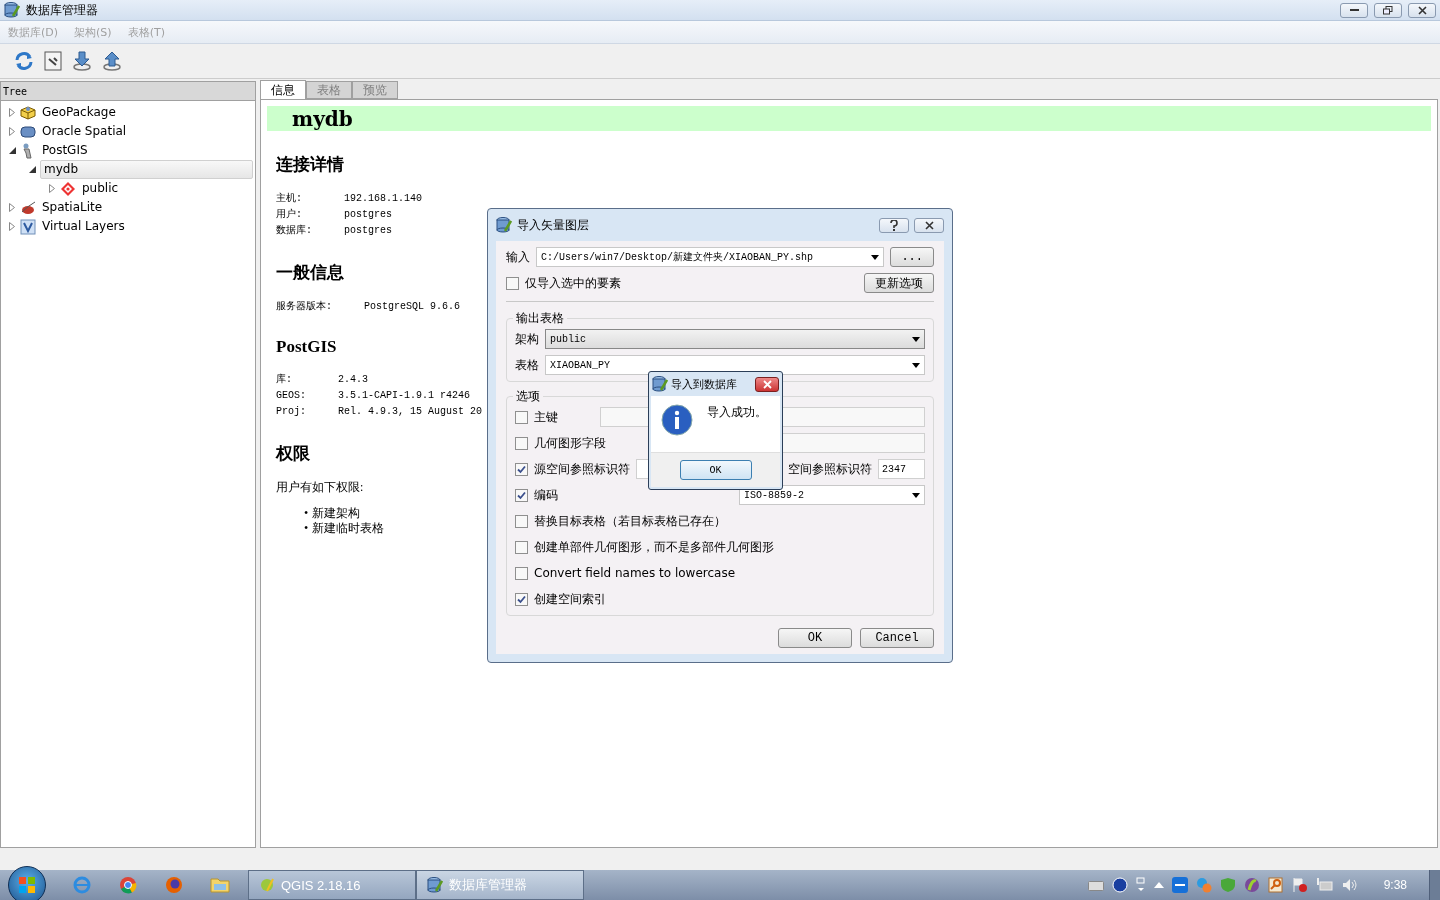  I want to click on windows-logo-icon, so click(27, 885).